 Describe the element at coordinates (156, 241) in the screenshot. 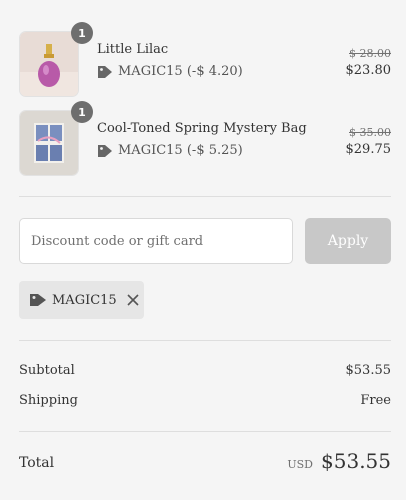

I see `discount-code-input` at that location.